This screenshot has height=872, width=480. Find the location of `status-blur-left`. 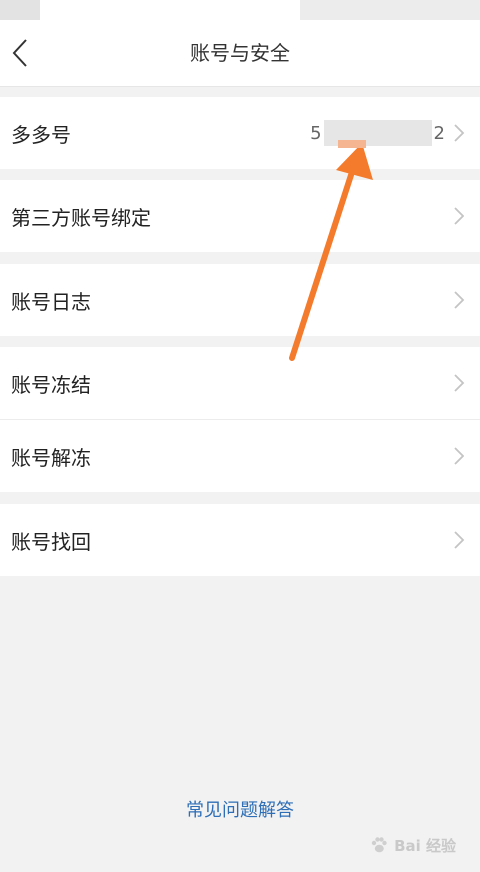

status-blur-left is located at coordinates (20, 10).